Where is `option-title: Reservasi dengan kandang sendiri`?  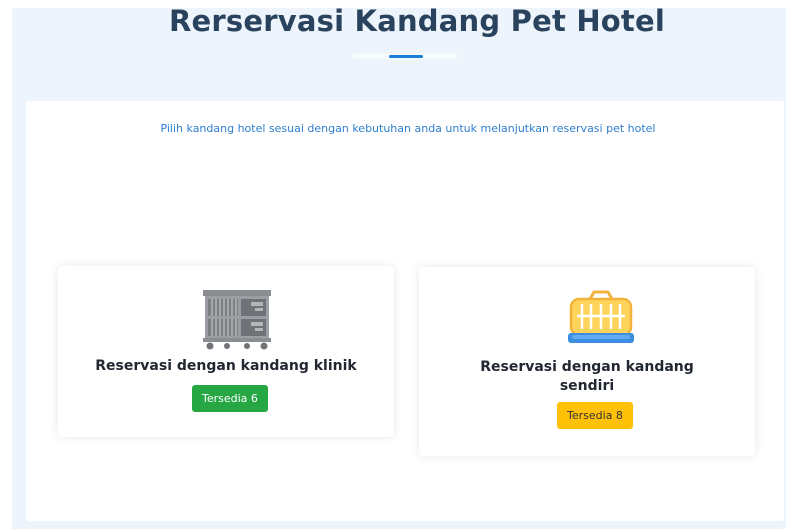
option-title: Reservasi dengan kandang sendiri is located at coordinates (587, 376).